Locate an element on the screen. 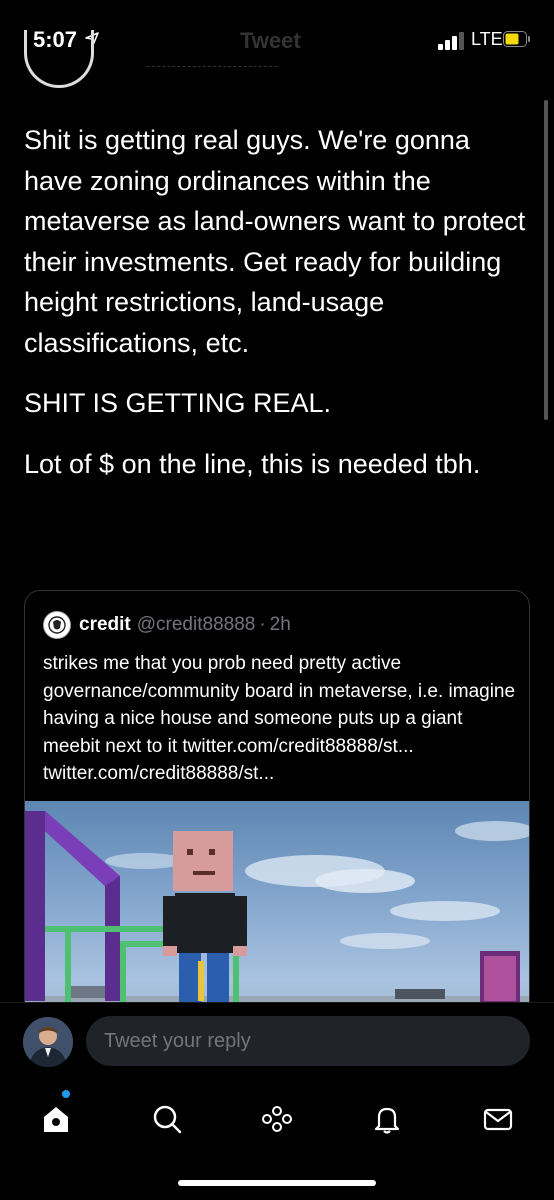 Image resolution: width=554 pixels, height=1200 pixels. tab-messages is located at coordinates (498, 1119).